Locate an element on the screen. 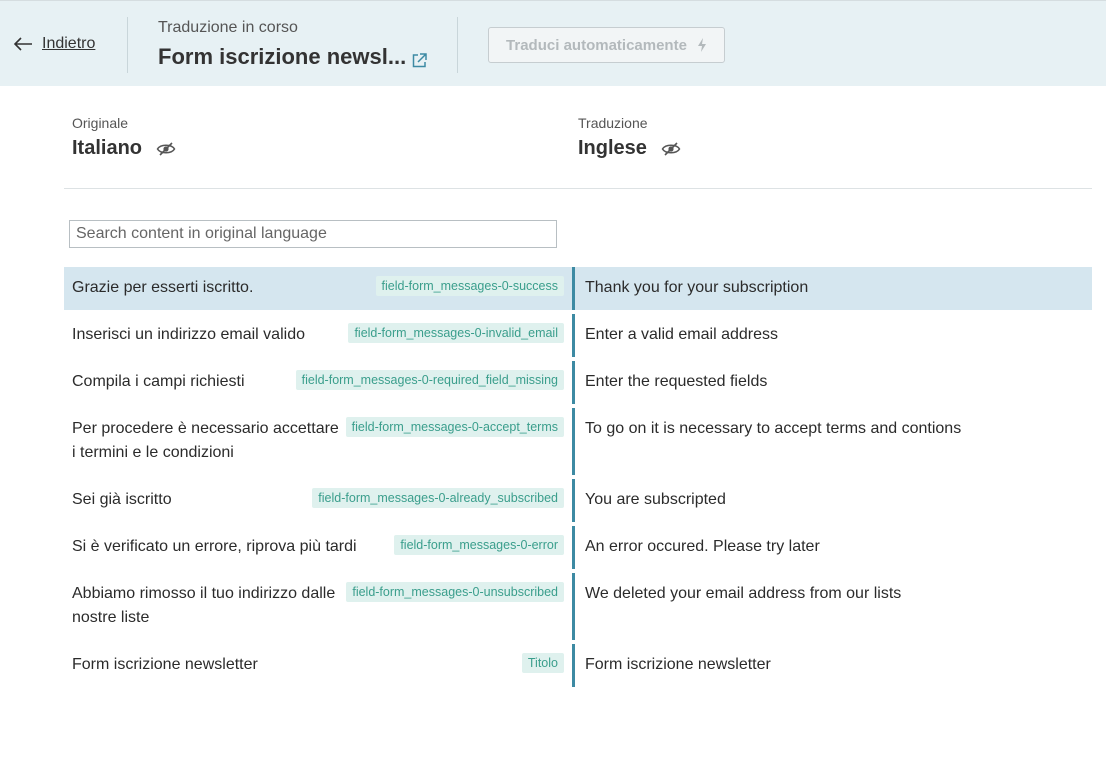 This screenshot has width=1106, height=763. translation-cell: Enter a valid email address is located at coordinates (832, 335).